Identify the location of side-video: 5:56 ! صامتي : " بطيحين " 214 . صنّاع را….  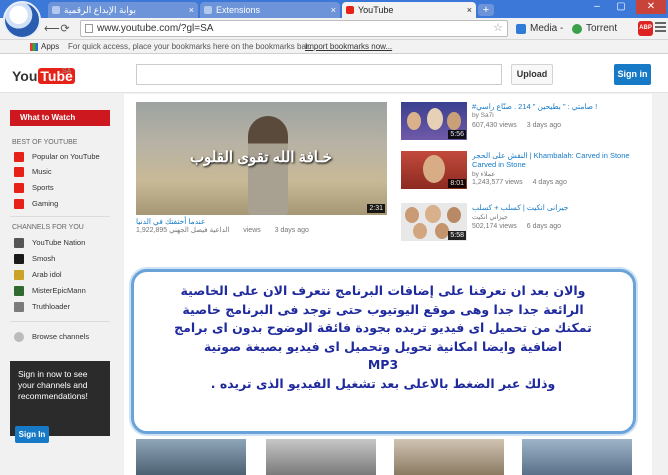
(525, 121).